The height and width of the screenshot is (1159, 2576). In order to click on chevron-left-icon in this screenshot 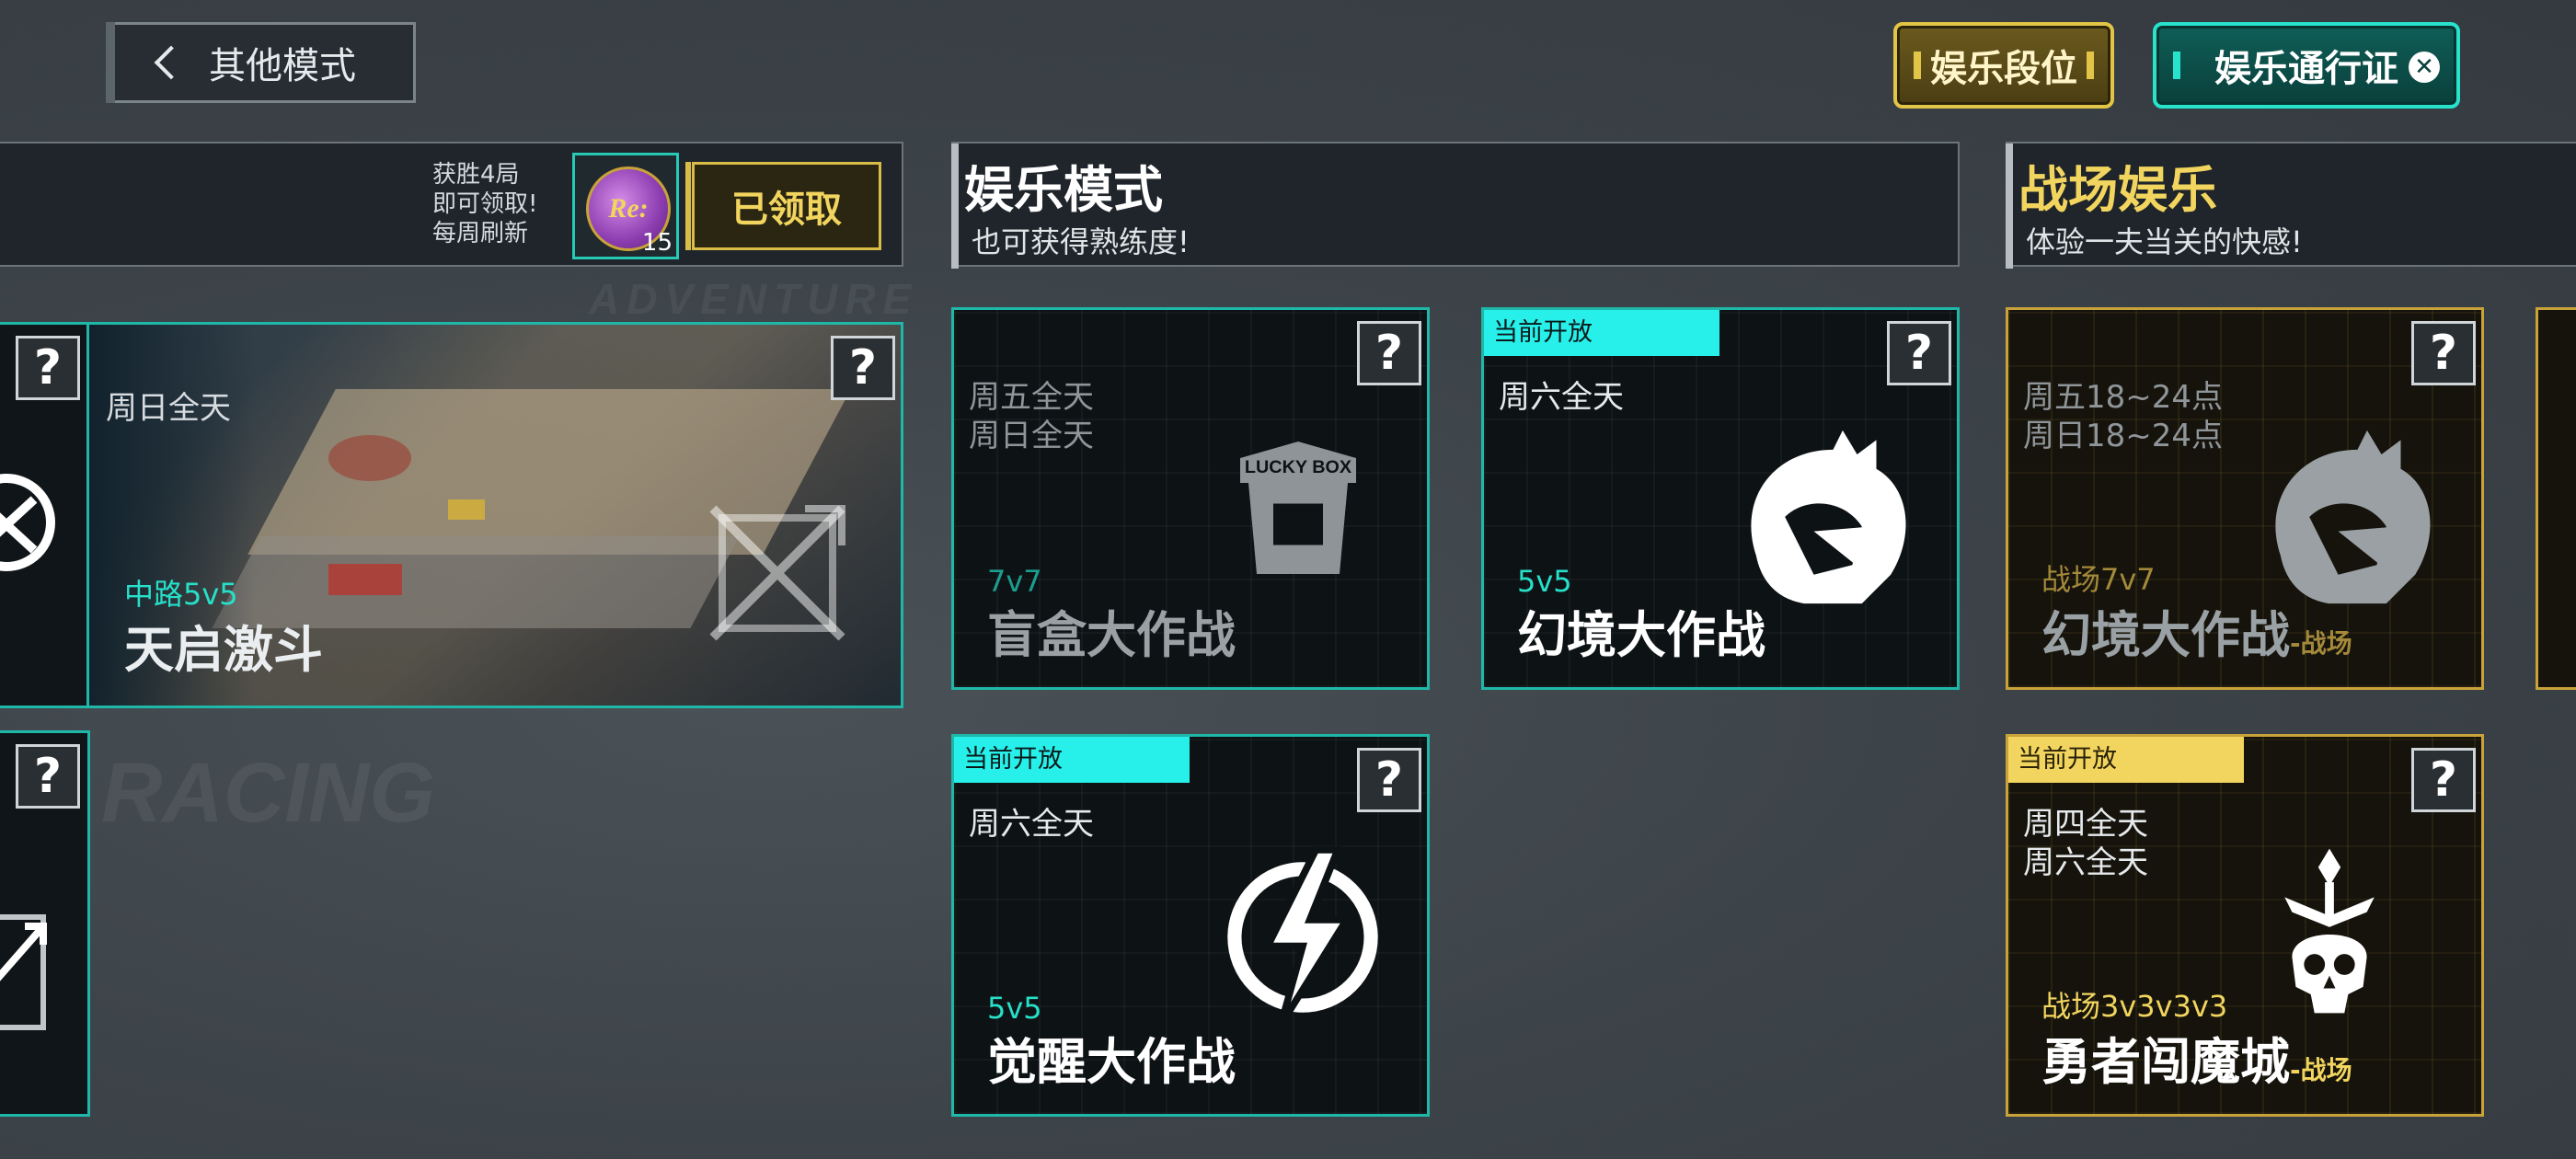, I will do `click(171, 62)`.